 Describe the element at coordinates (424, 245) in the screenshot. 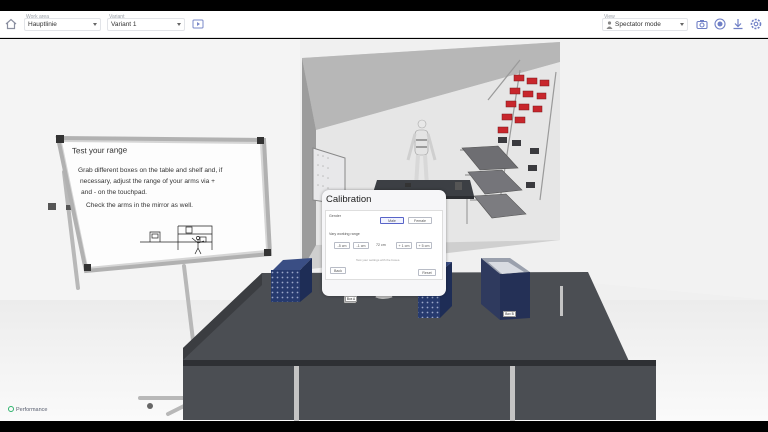

I see `range-plus-5-button: + 5 cm` at that location.